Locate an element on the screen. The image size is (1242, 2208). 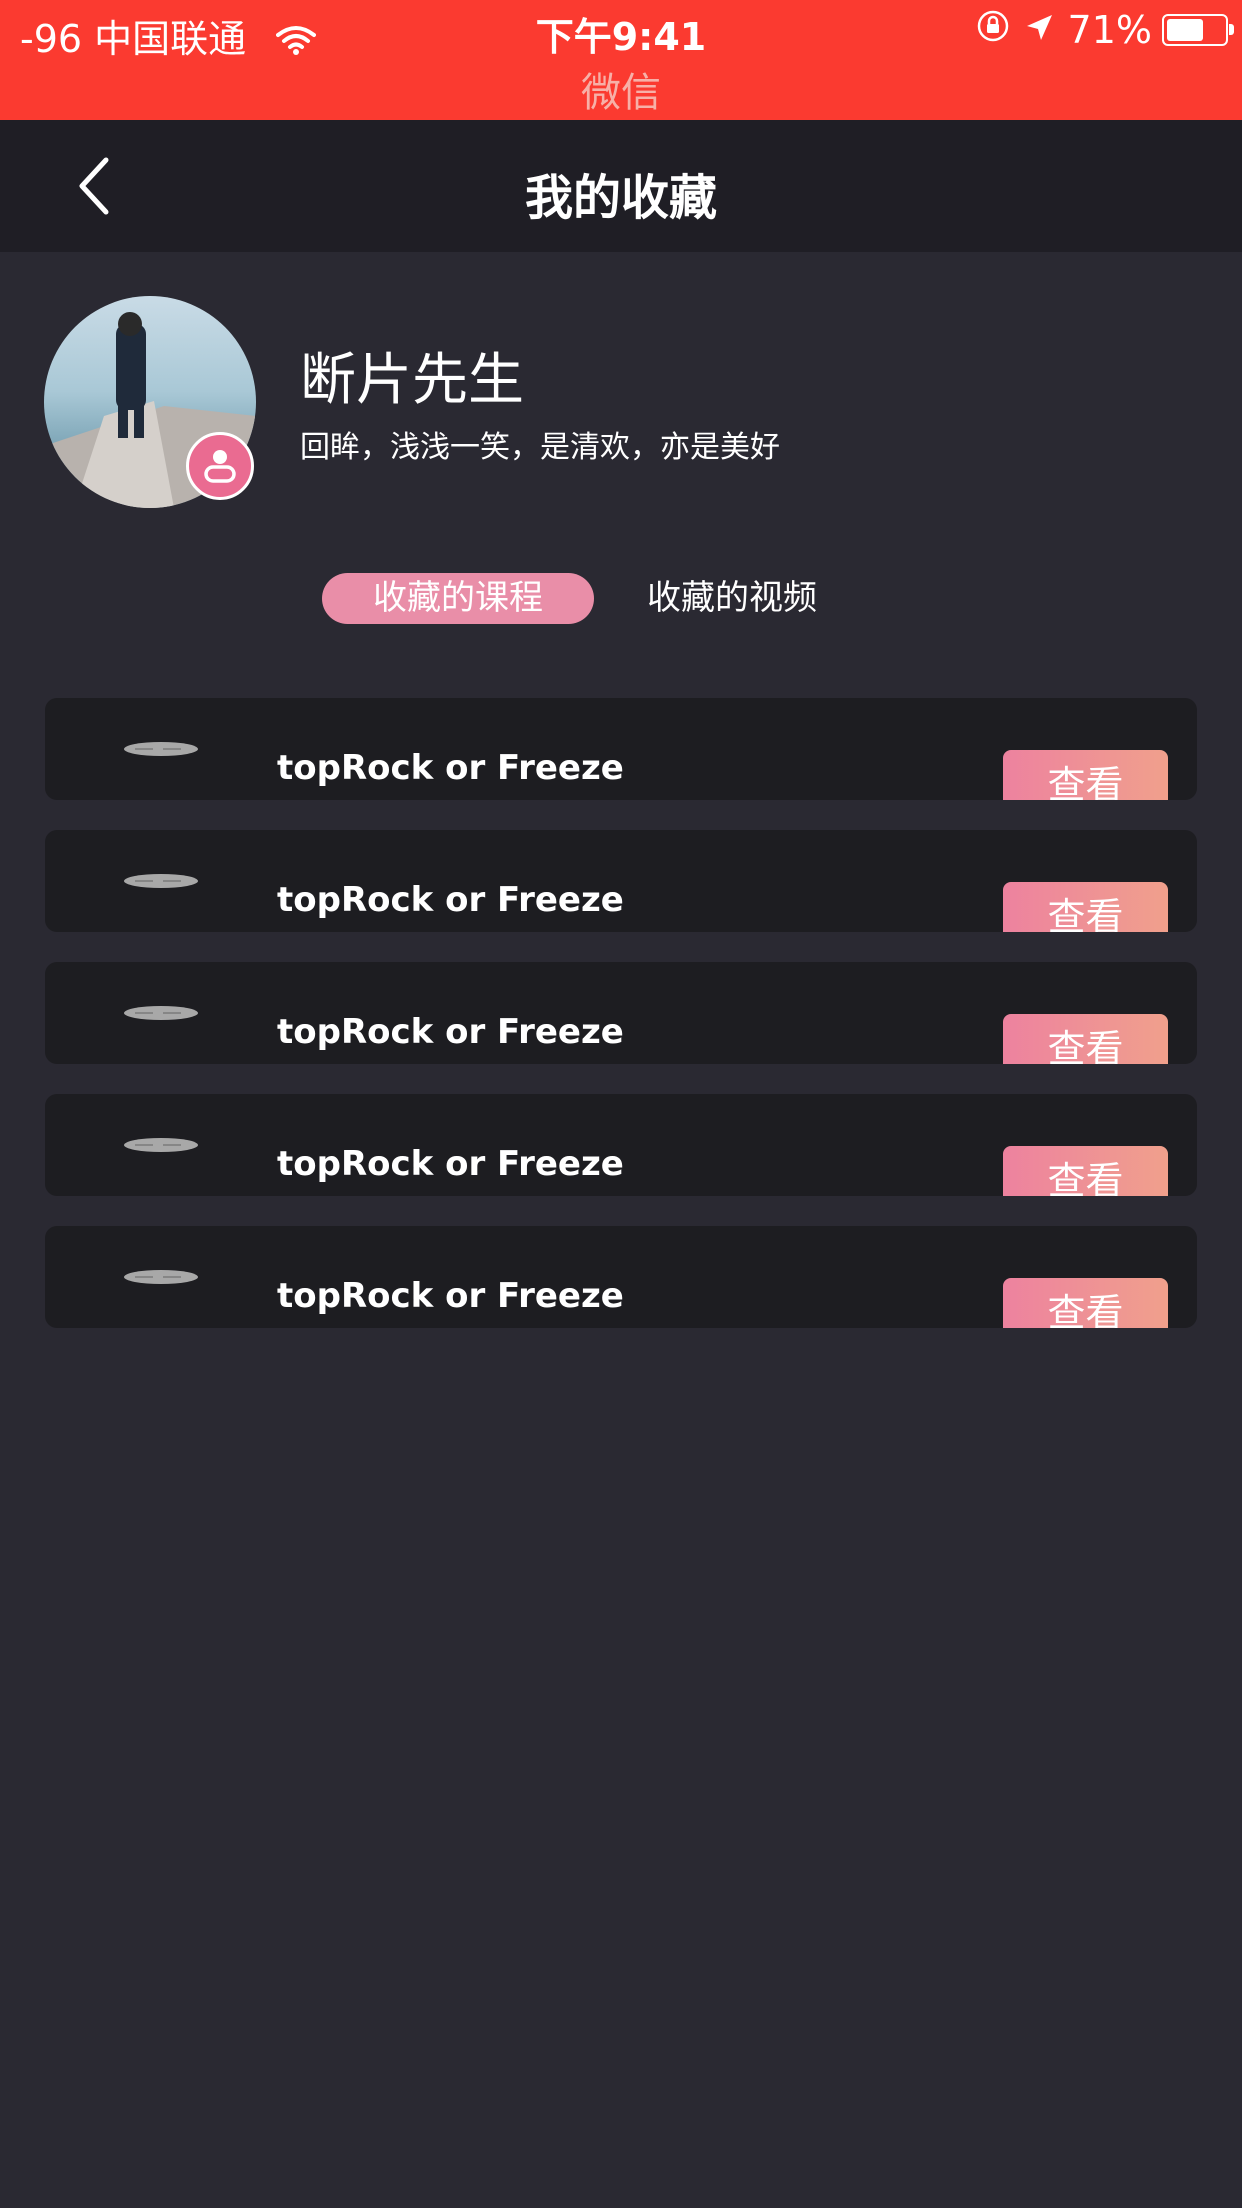
back-to-app-link: 微信 is located at coordinates (621, 89).